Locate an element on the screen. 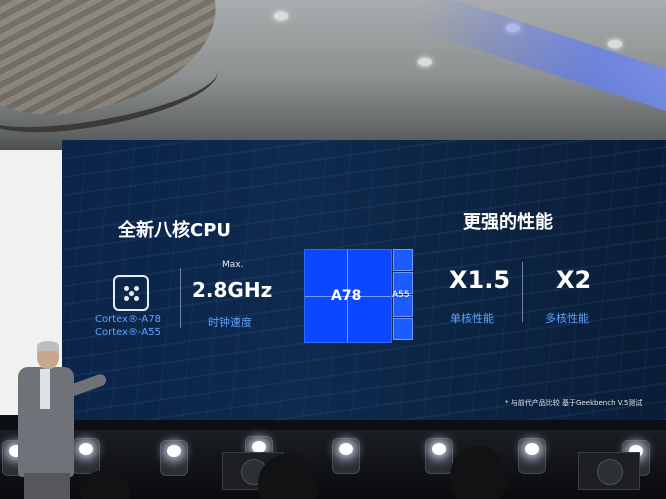 The height and width of the screenshot is (499, 666). left-heading: 全新八核CPU is located at coordinates (175, 230).